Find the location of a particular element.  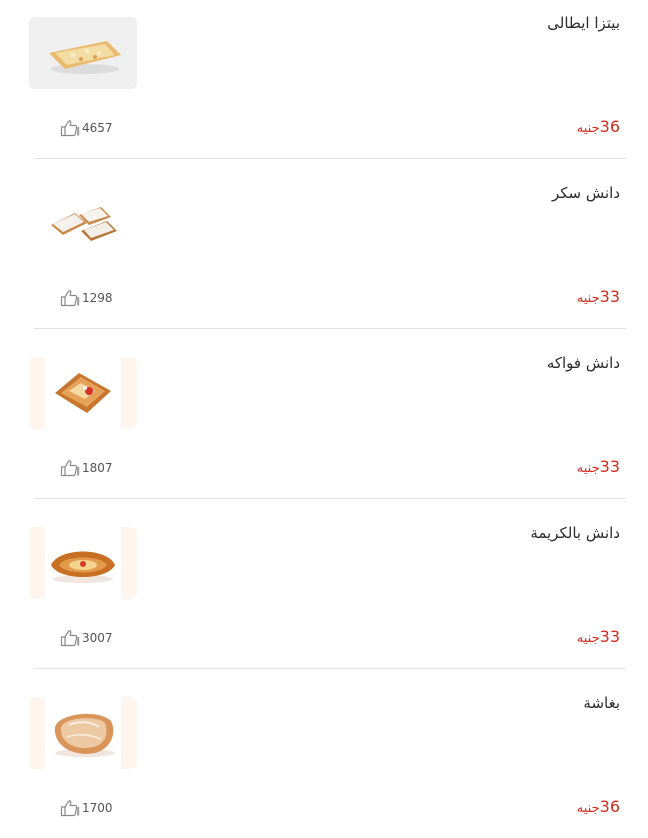

like-button: 3007 is located at coordinates (86, 638).